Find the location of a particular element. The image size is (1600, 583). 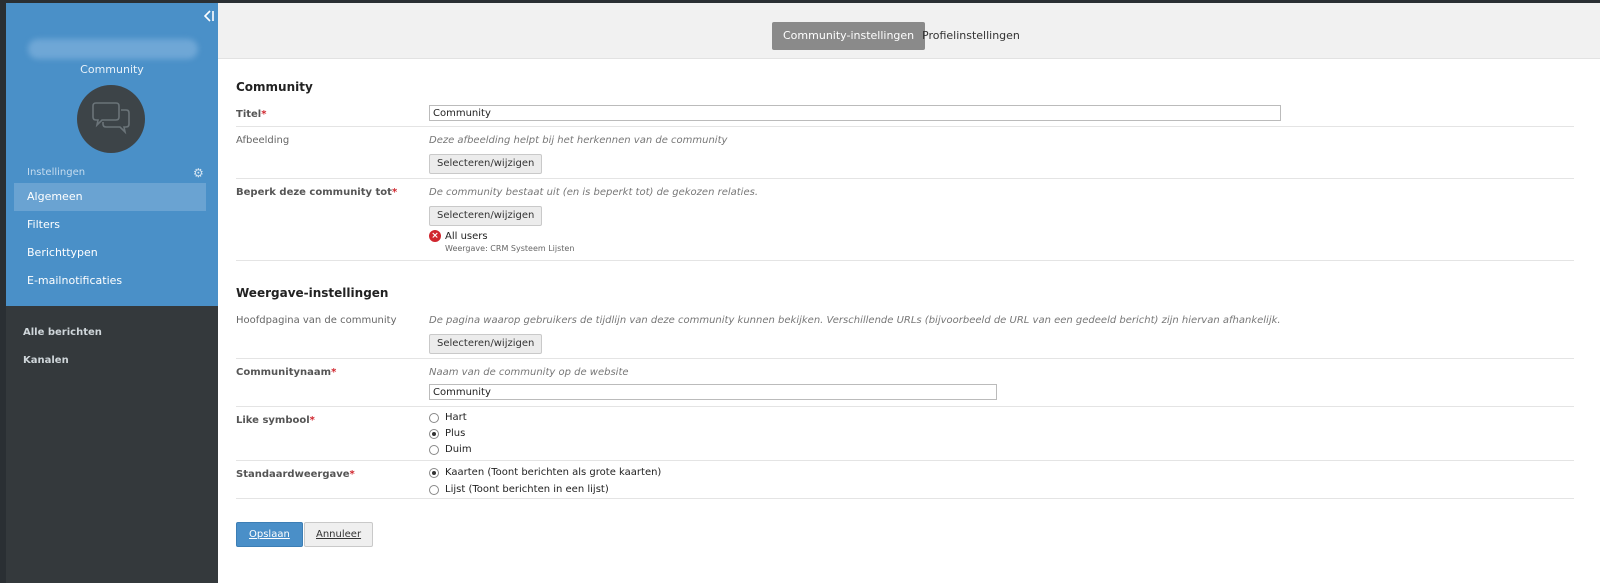

community-name-hint: Naam van de community op de website is located at coordinates (529, 372).